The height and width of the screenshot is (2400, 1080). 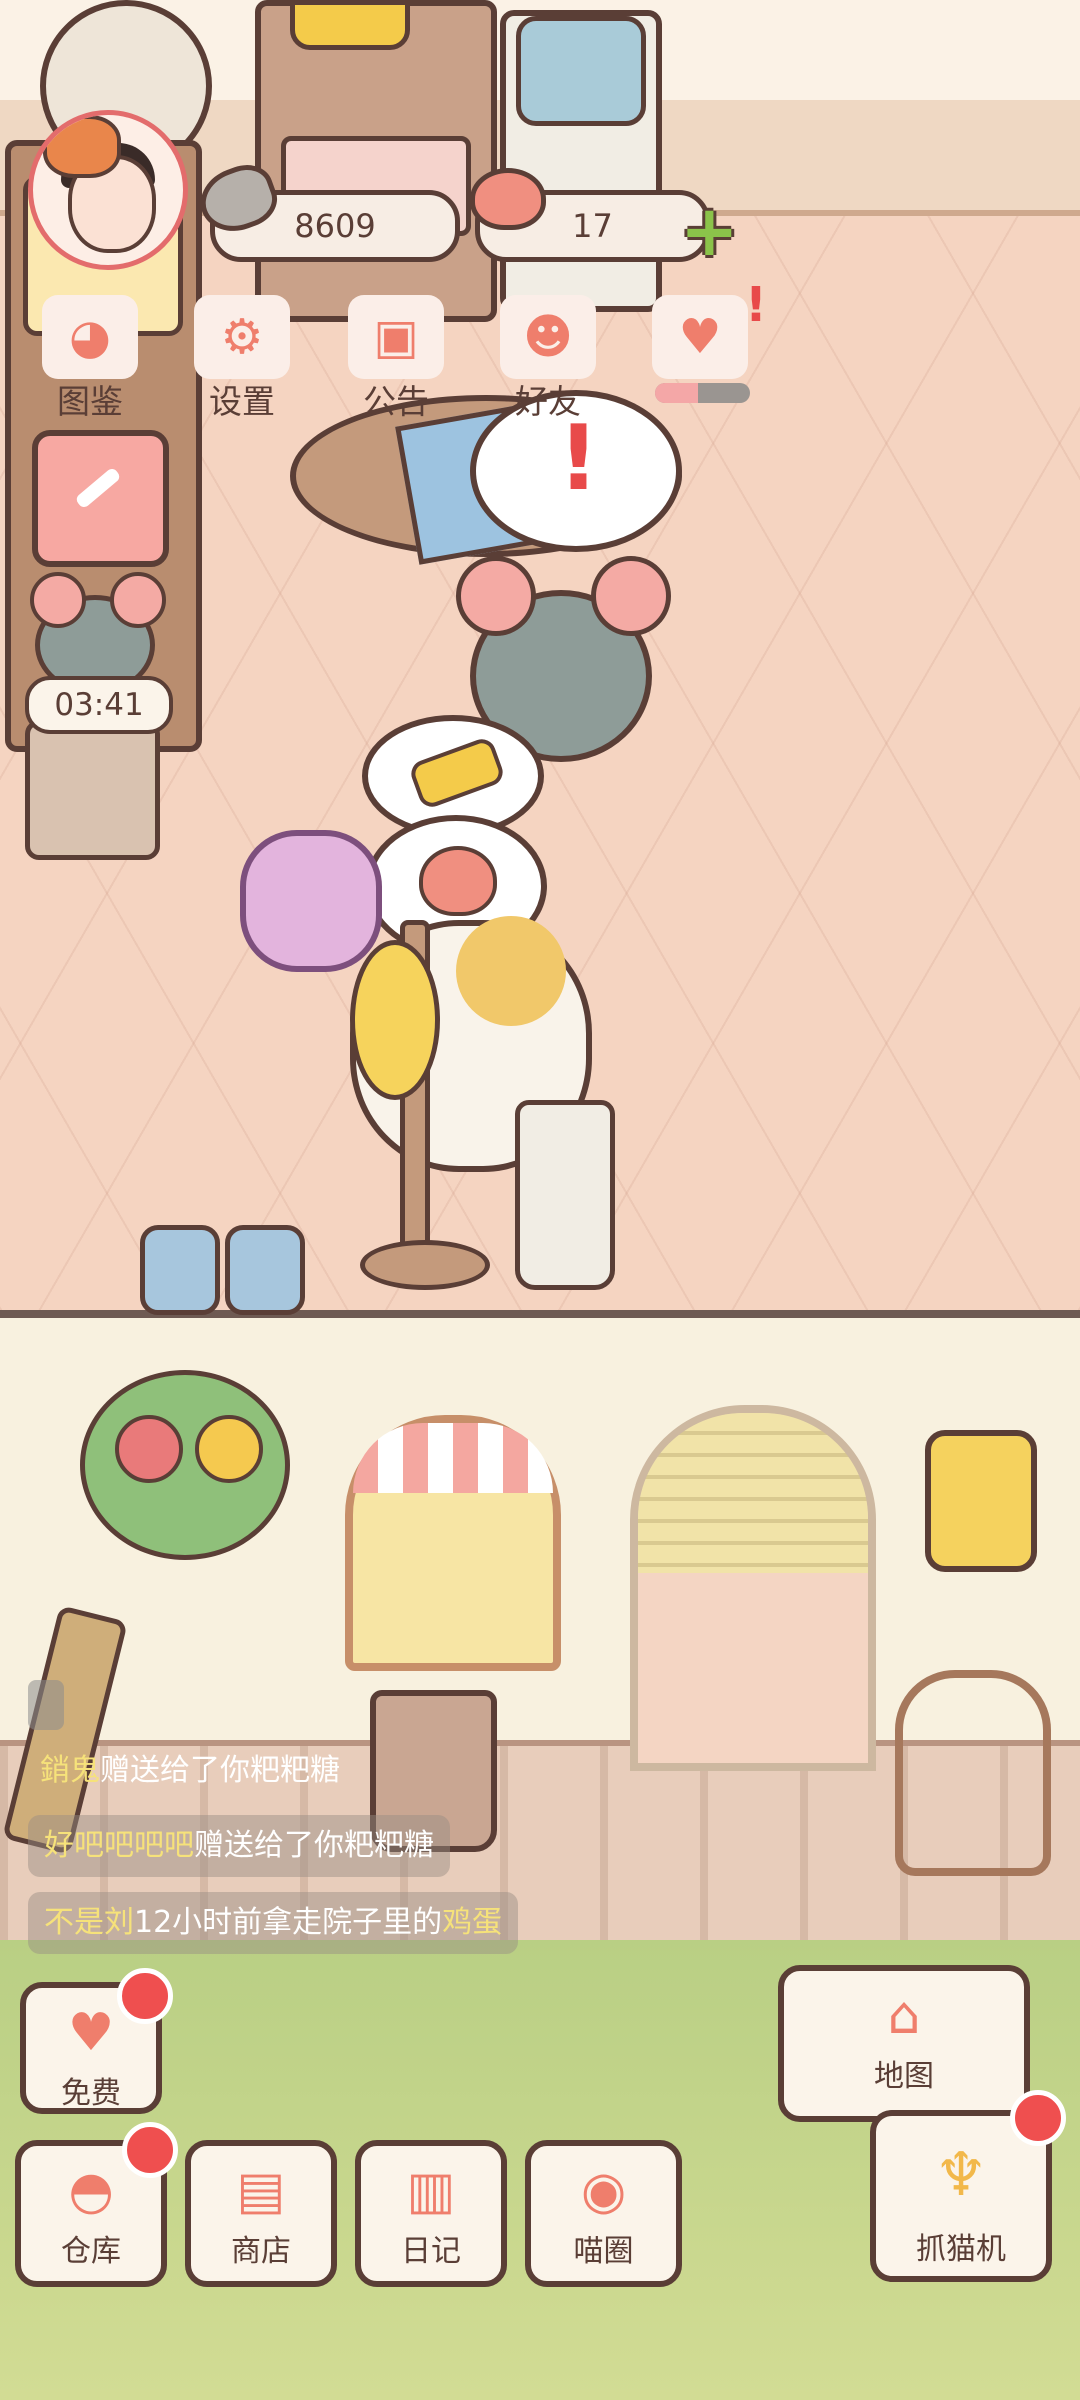 What do you see at coordinates (1038, 2118) in the screenshot?
I see `claw-badge` at bounding box center [1038, 2118].